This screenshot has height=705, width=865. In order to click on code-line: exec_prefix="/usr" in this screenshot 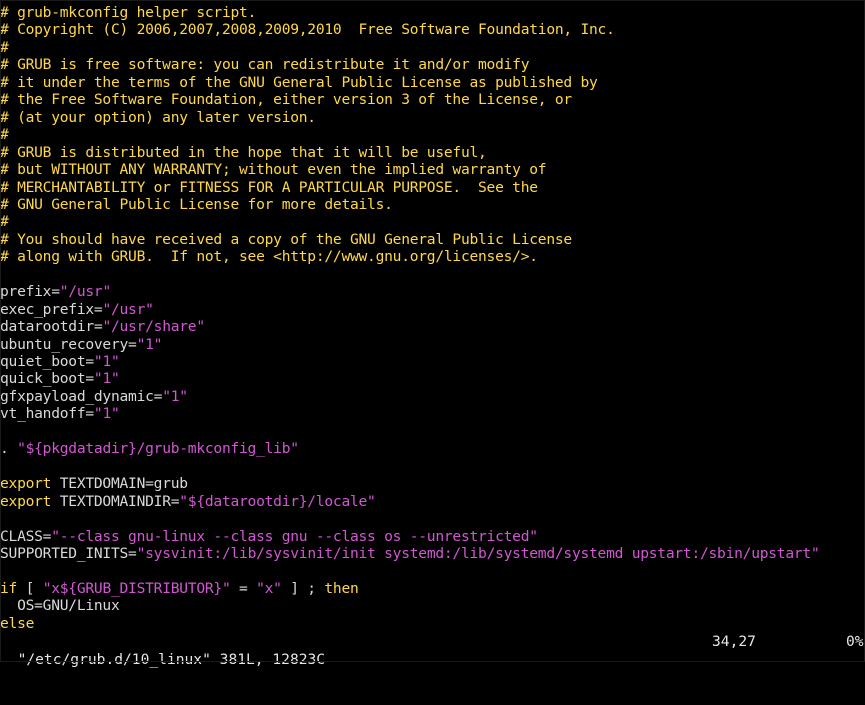, I will do `click(77, 309)`.